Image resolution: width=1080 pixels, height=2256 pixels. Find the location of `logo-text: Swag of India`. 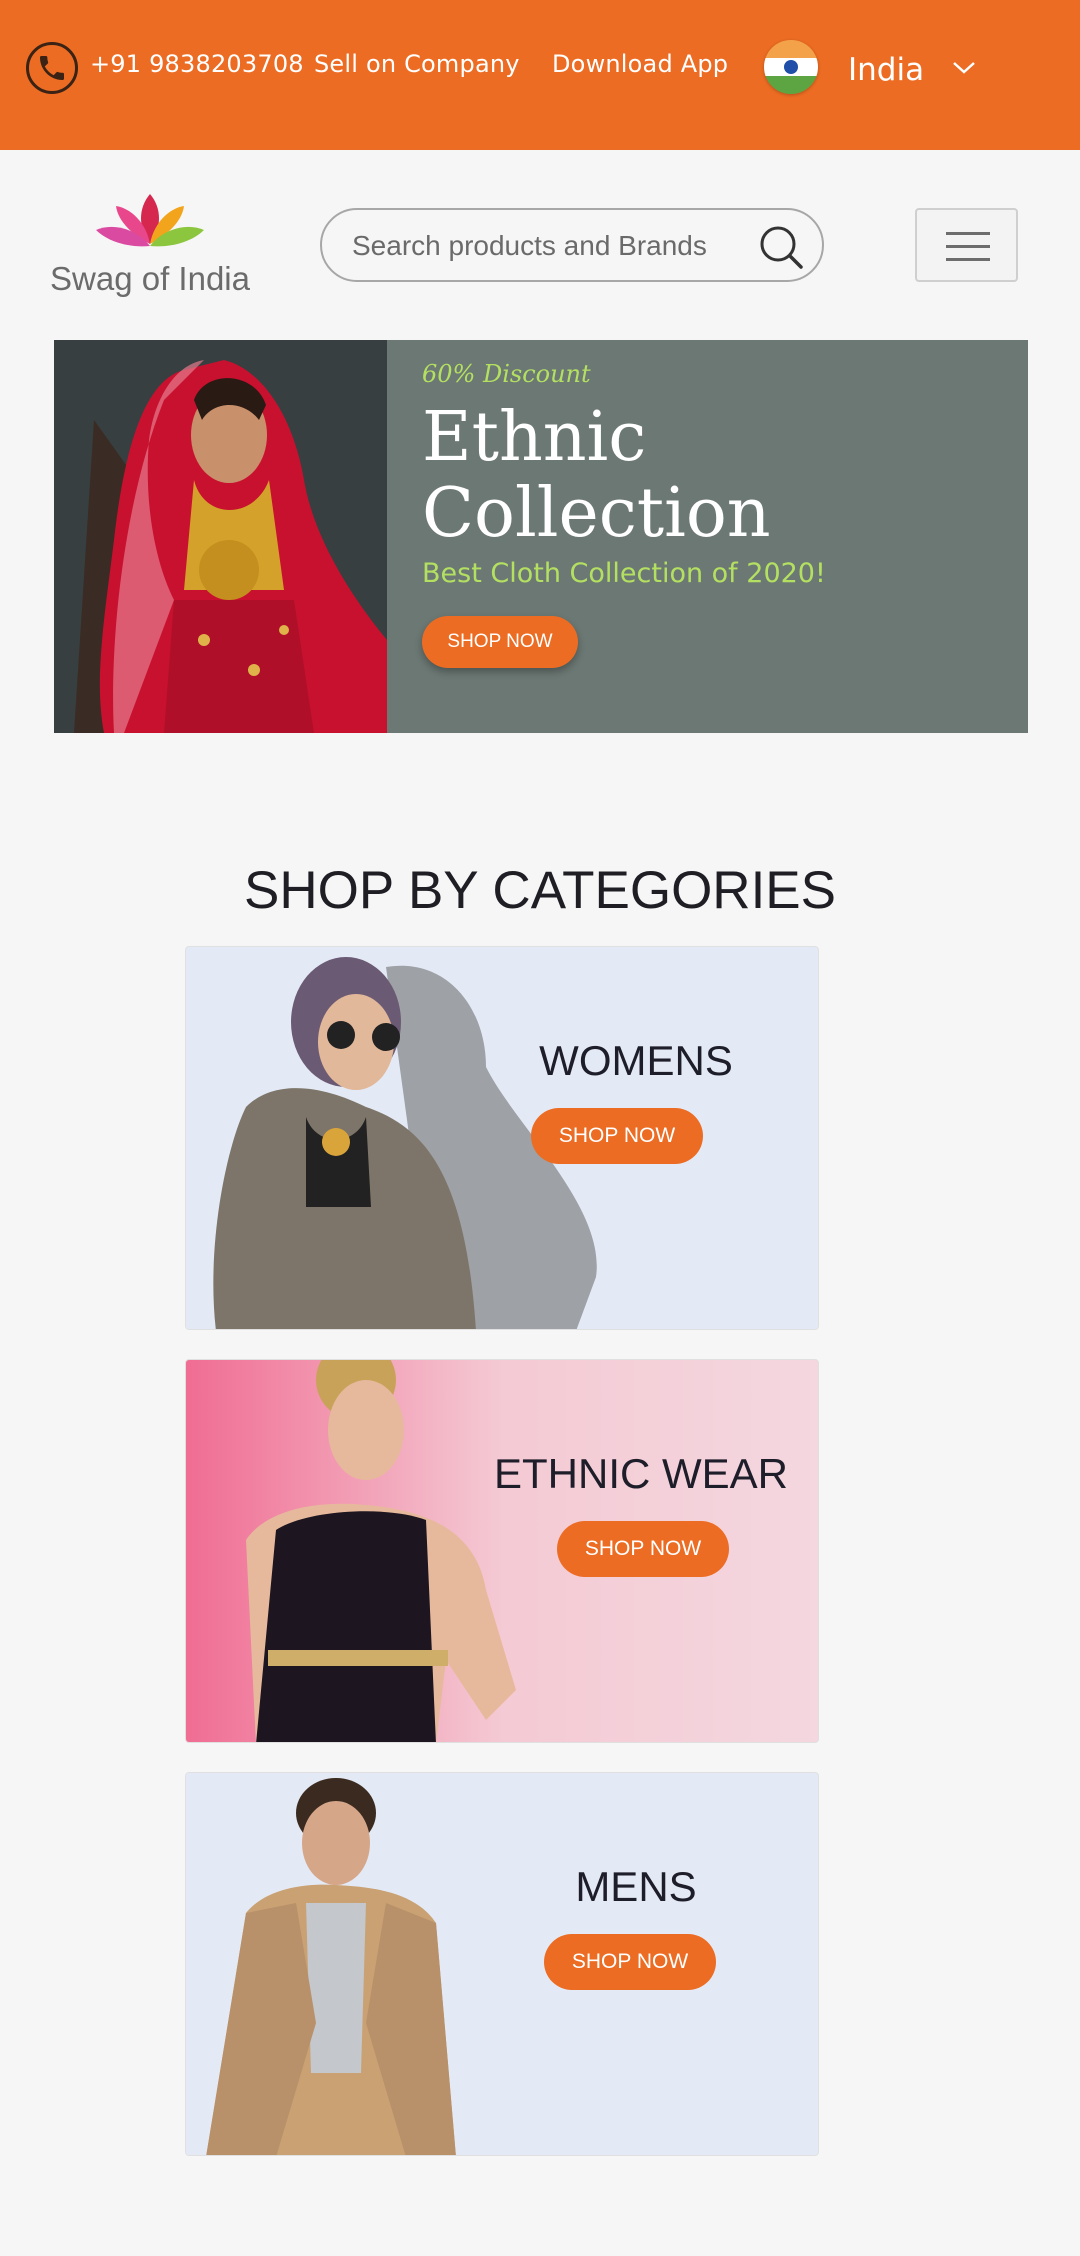

logo-text: Swag of India is located at coordinates (150, 278).